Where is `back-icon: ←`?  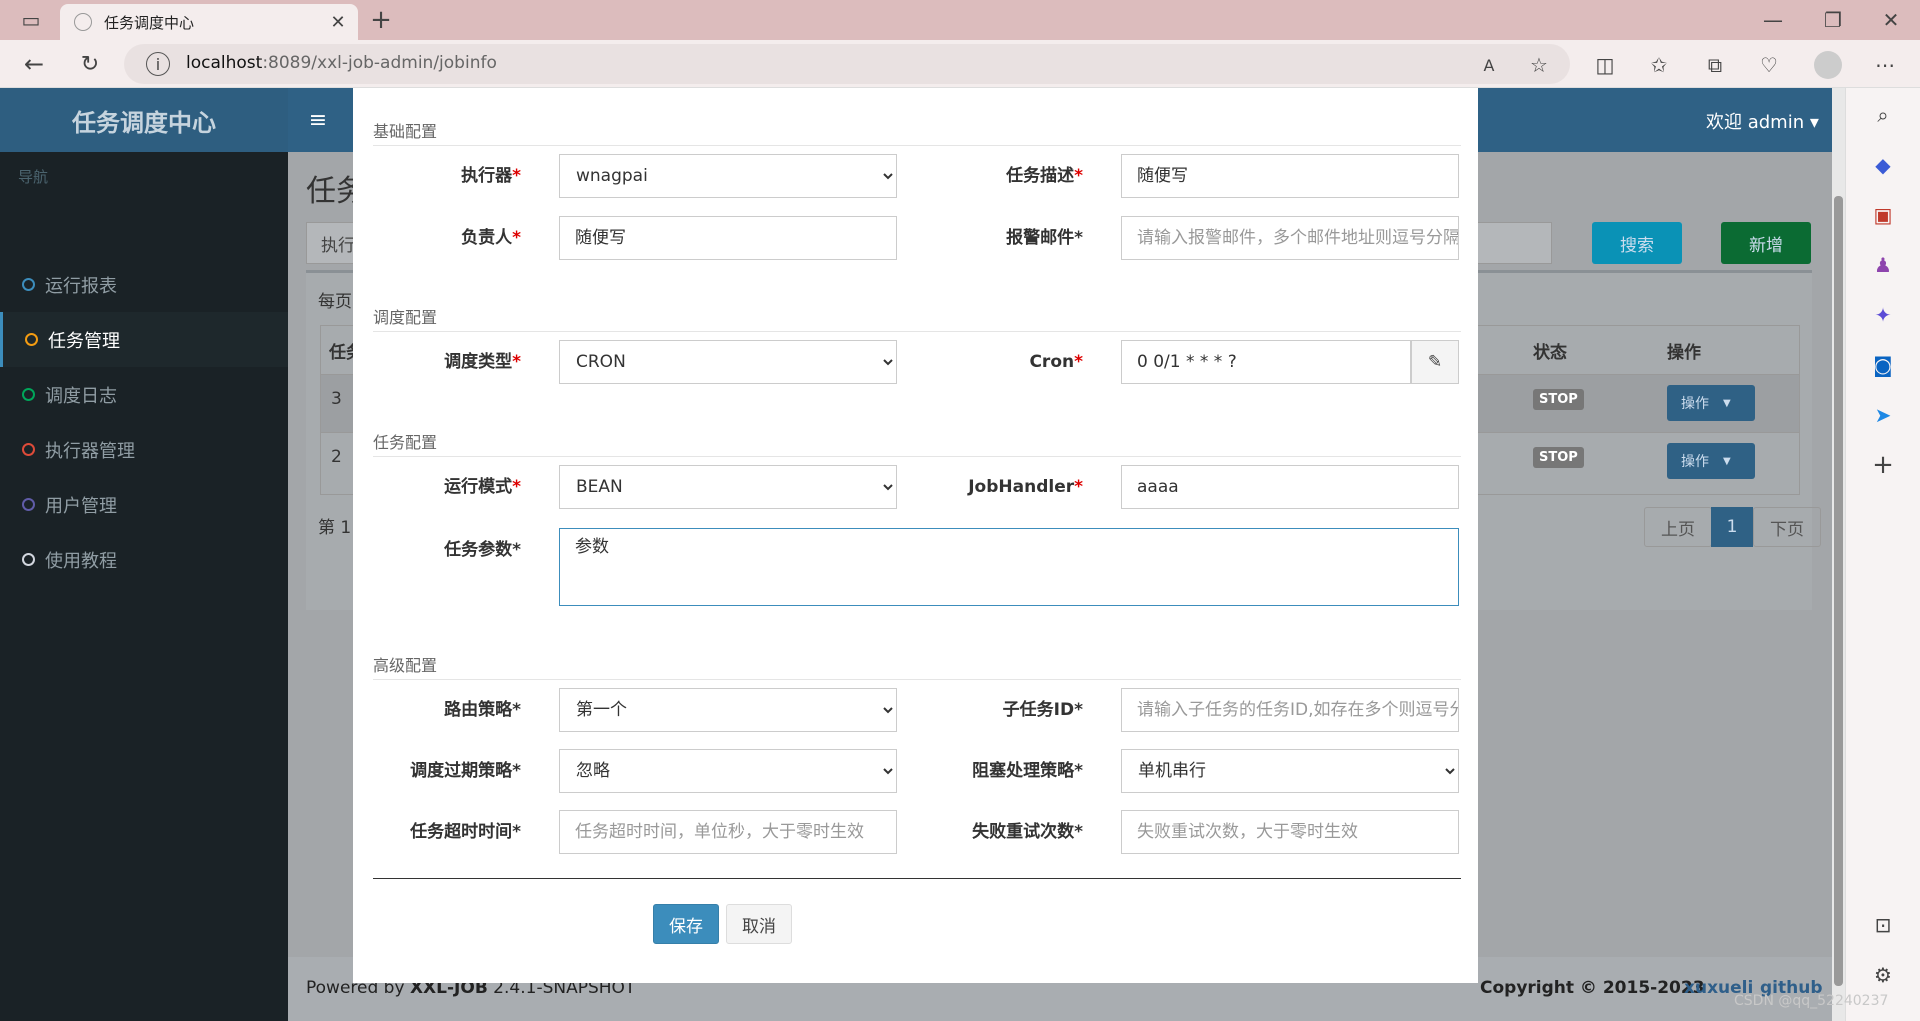
back-icon: ← is located at coordinates (34, 64).